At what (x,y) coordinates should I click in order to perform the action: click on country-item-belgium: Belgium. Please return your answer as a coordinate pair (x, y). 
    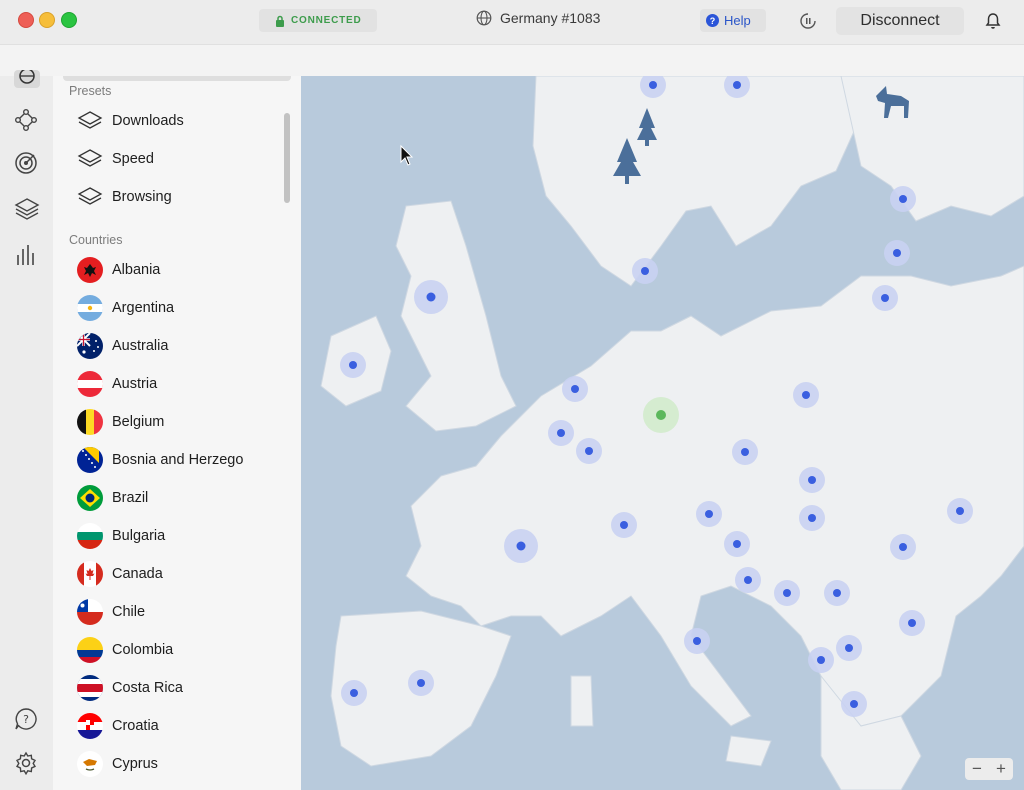
    Looking at the image, I should click on (120, 422).